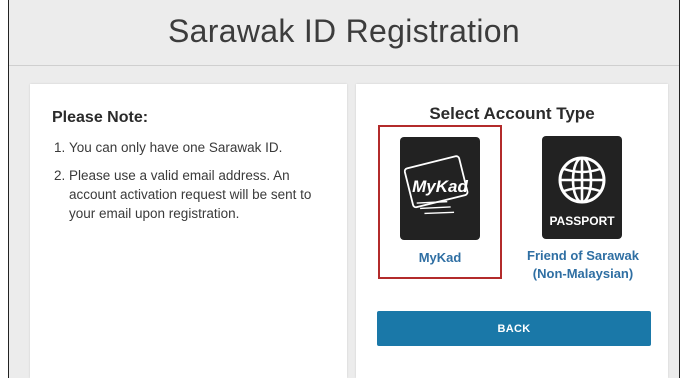 This screenshot has width=684, height=378. What do you see at coordinates (344, 31) in the screenshot?
I see `page-title: Sarawak ID Registration` at bounding box center [344, 31].